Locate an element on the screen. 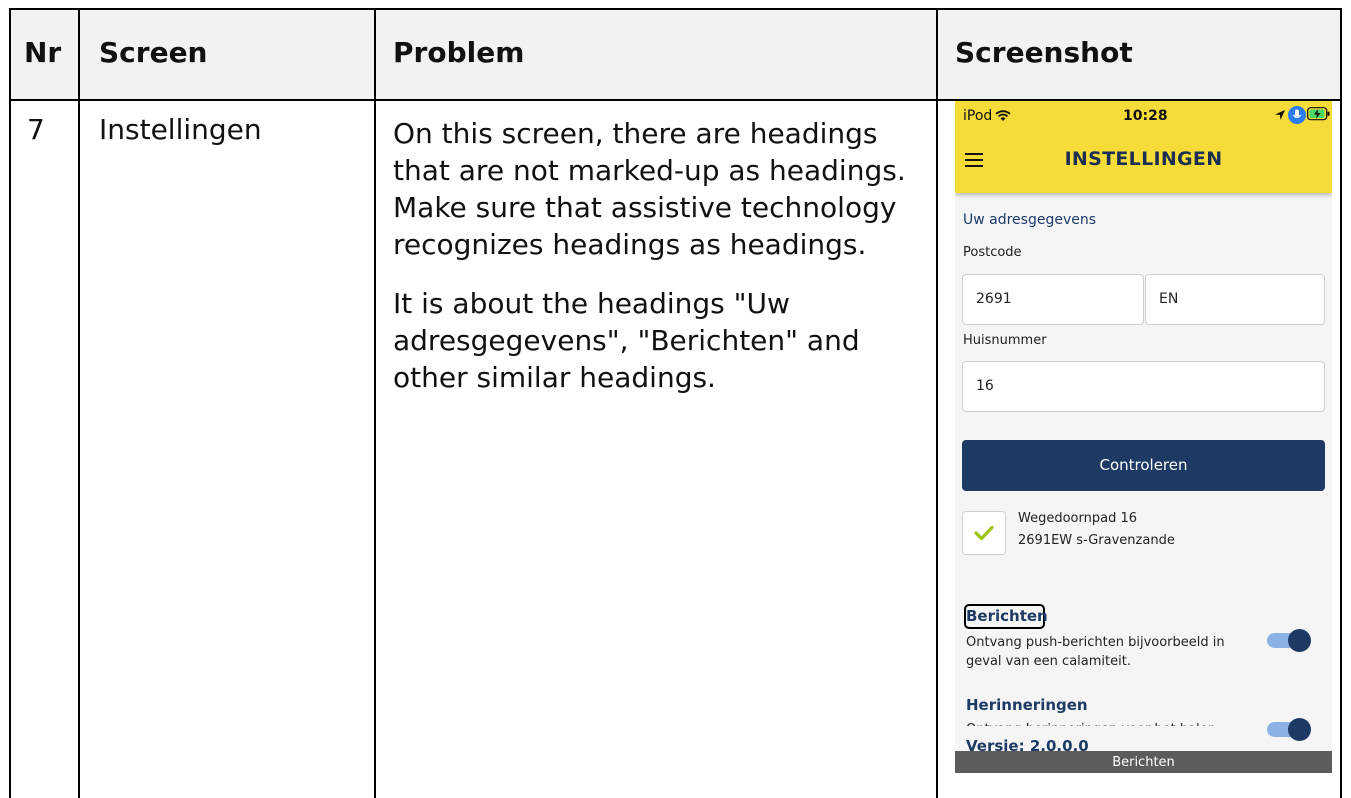  status-carrier: iPod is located at coordinates (978, 116).